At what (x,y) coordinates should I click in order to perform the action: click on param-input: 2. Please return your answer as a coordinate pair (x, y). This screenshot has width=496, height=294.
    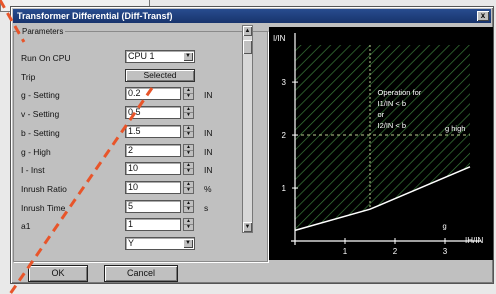
    Looking at the image, I should click on (153, 150).